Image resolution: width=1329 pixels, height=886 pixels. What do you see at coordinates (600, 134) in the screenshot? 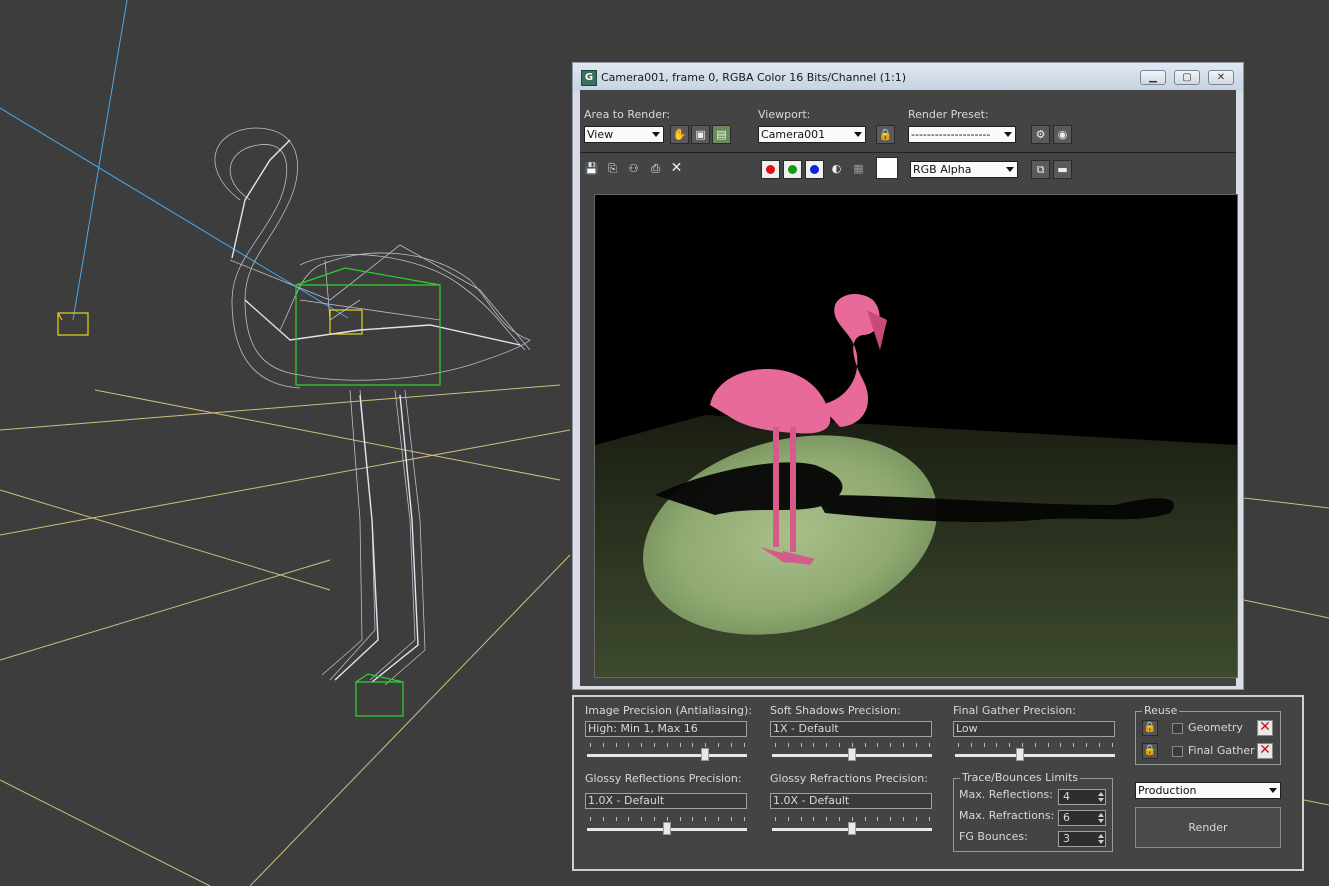
I see `area-to-render-value: View` at bounding box center [600, 134].